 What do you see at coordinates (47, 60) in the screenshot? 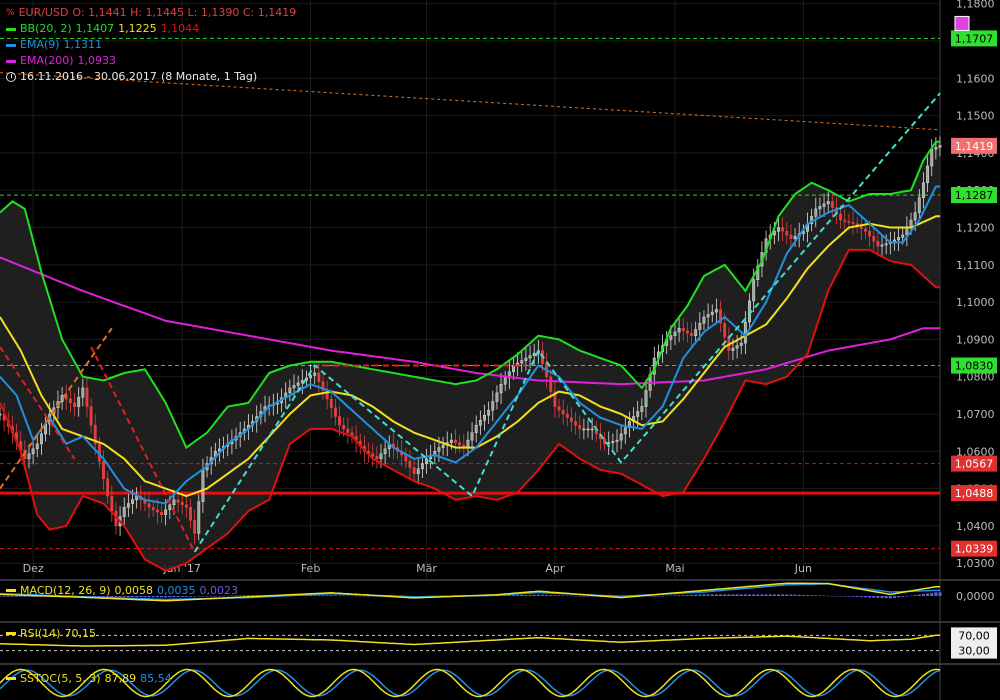
I see `legend-ema200-label: EMA(200)` at bounding box center [47, 60].